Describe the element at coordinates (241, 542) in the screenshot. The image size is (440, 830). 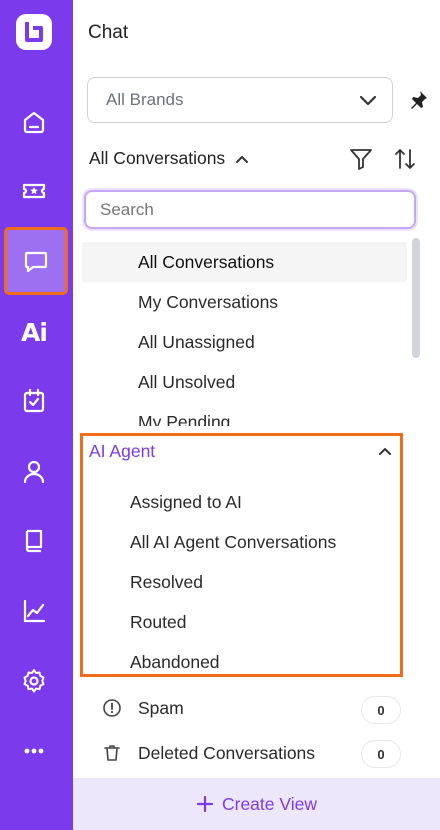
I see `list-item: All AI Agent Conversations` at that location.